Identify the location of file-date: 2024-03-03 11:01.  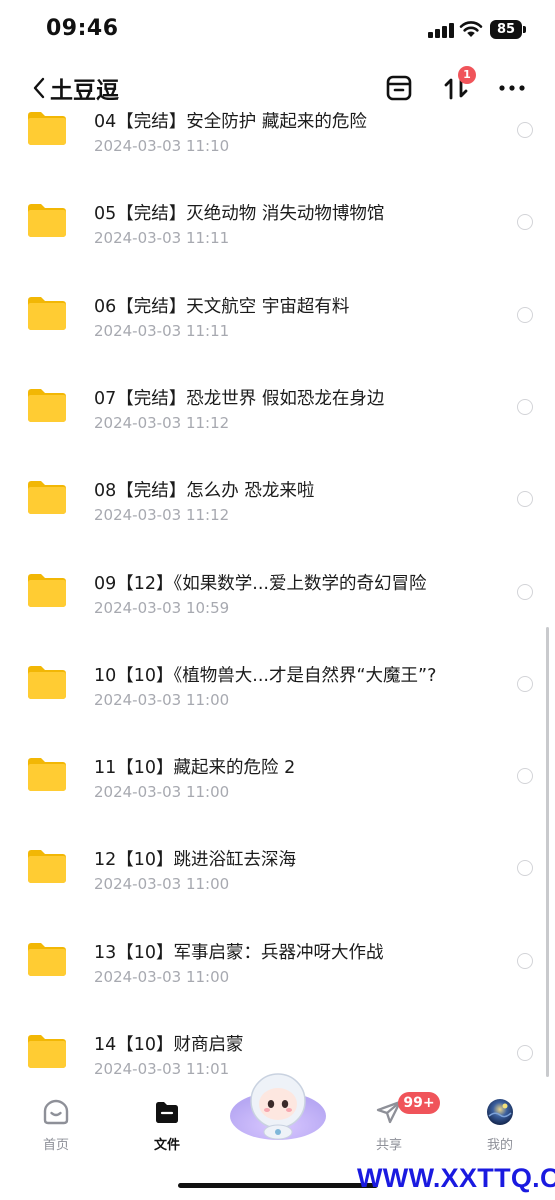
(162, 1069).